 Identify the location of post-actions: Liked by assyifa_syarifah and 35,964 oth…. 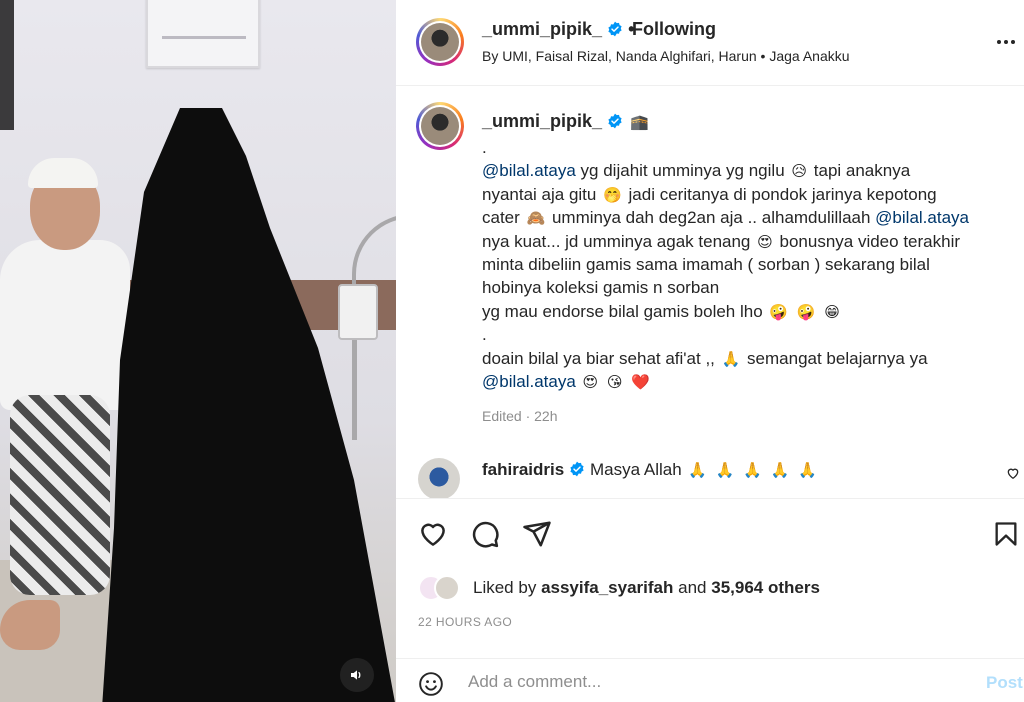
(710, 578).